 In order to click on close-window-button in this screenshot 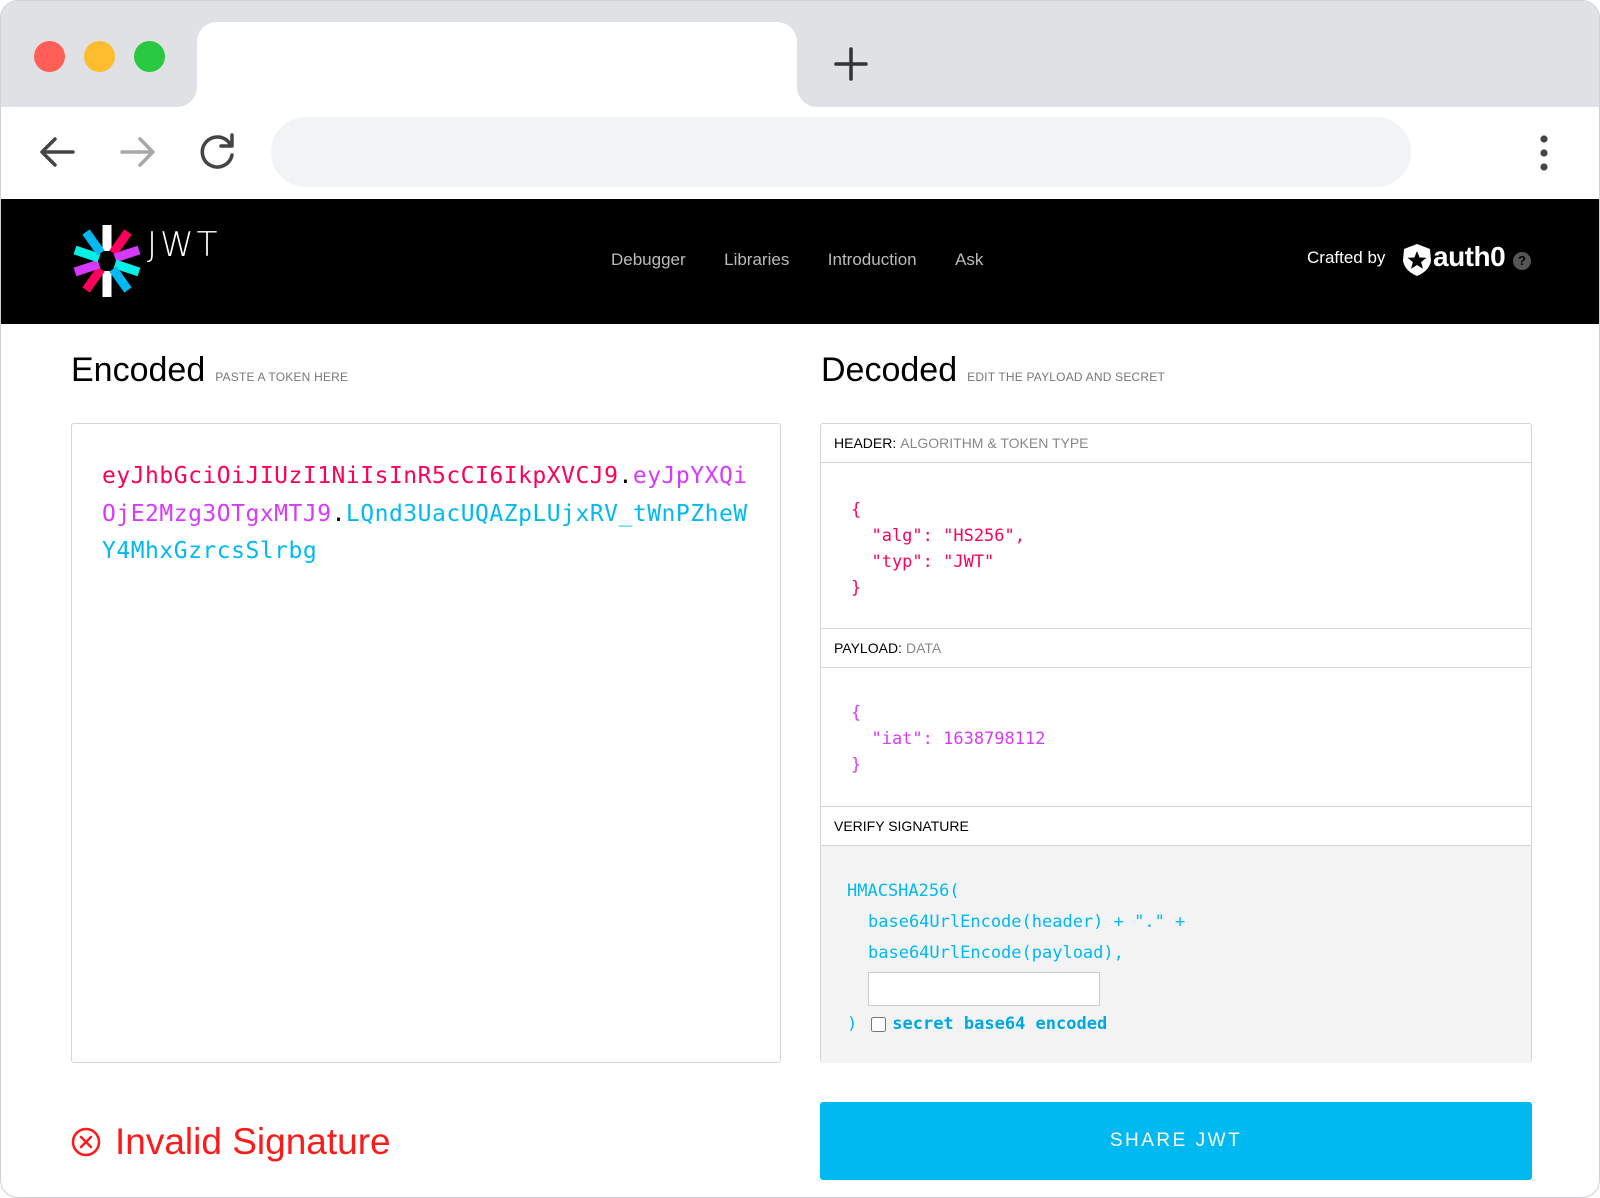, I will do `click(49, 56)`.